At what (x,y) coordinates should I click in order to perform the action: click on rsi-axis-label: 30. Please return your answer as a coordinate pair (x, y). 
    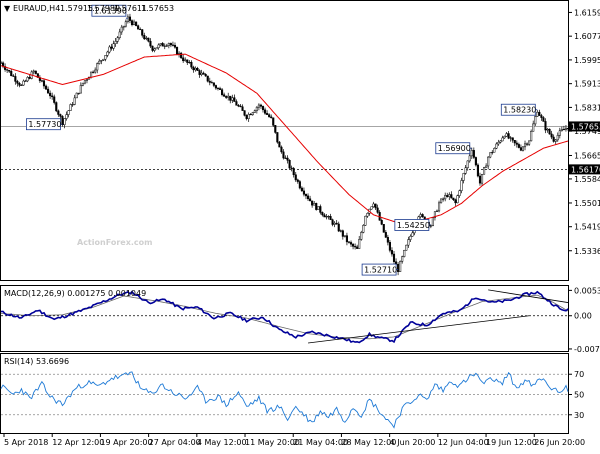
    Looking at the image, I should click on (579, 415).